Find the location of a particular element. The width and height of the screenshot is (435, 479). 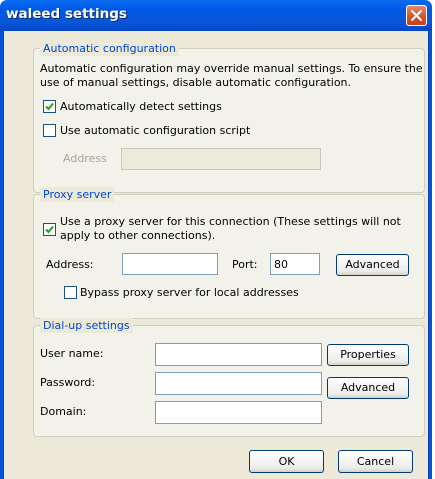

password-label: Password: is located at coordinates (68, 382).